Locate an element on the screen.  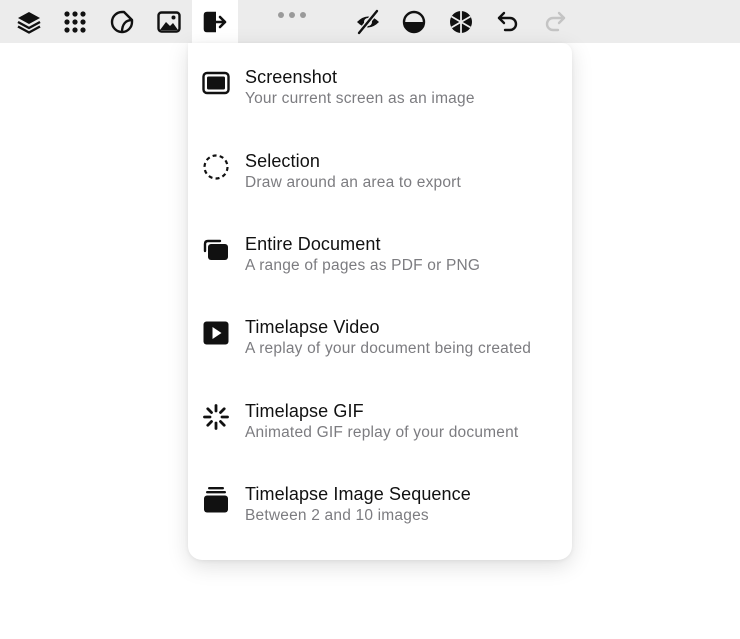
gif-spinner-icon is located at coordinates (216, 417).